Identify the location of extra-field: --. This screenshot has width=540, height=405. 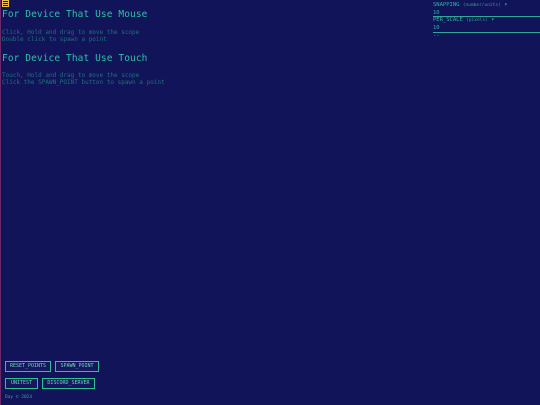
(486, 36).